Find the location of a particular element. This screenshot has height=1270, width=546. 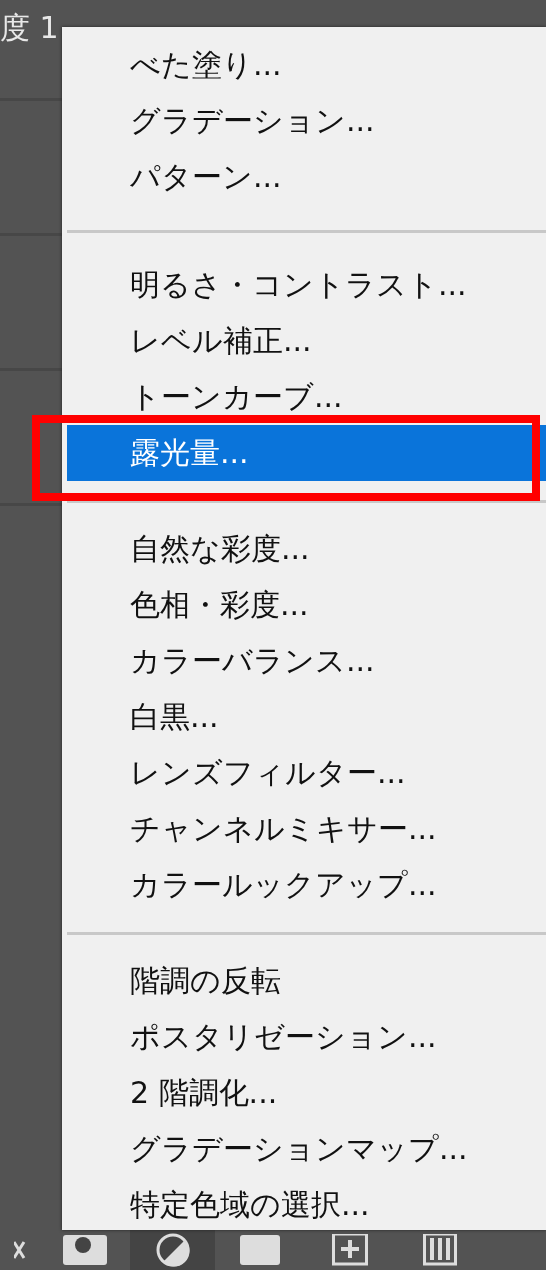

panel-title: 度 1 is located at coordinates (29, 28).